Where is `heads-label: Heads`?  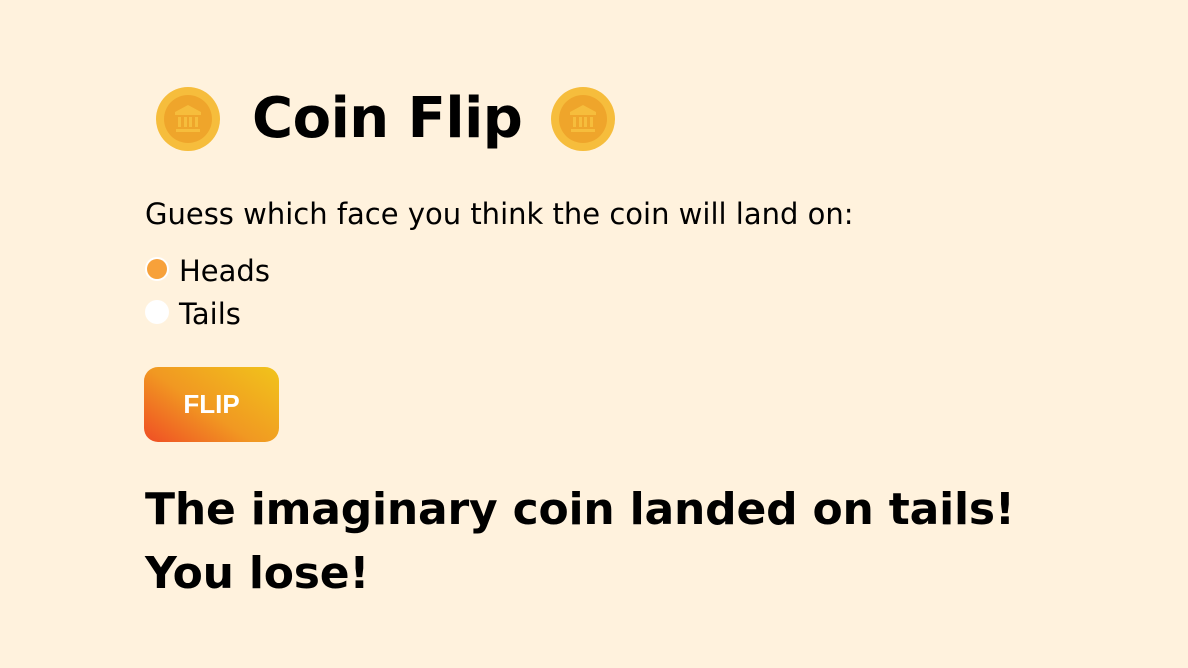
heads-label: Heads is located at coordinates (224, 270).